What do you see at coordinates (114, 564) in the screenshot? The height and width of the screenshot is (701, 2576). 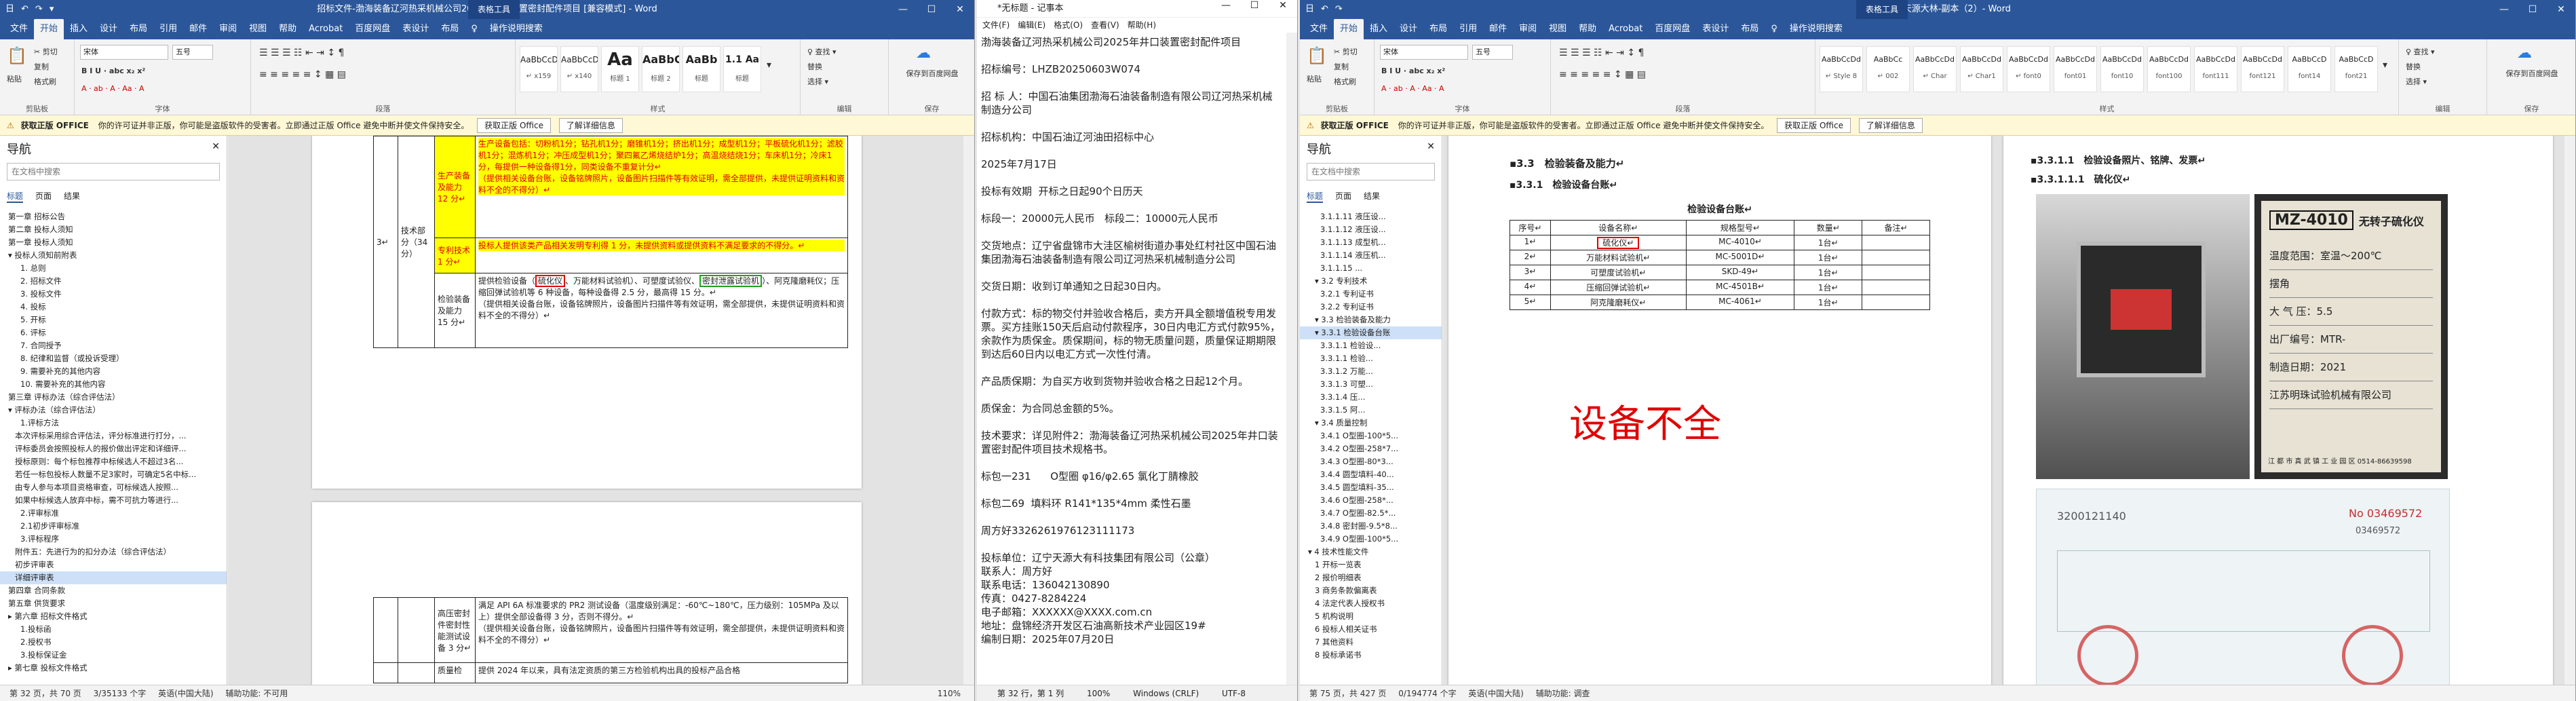 I see `nav-heading-item: 初步评审表` at bounding box center [114, 564].